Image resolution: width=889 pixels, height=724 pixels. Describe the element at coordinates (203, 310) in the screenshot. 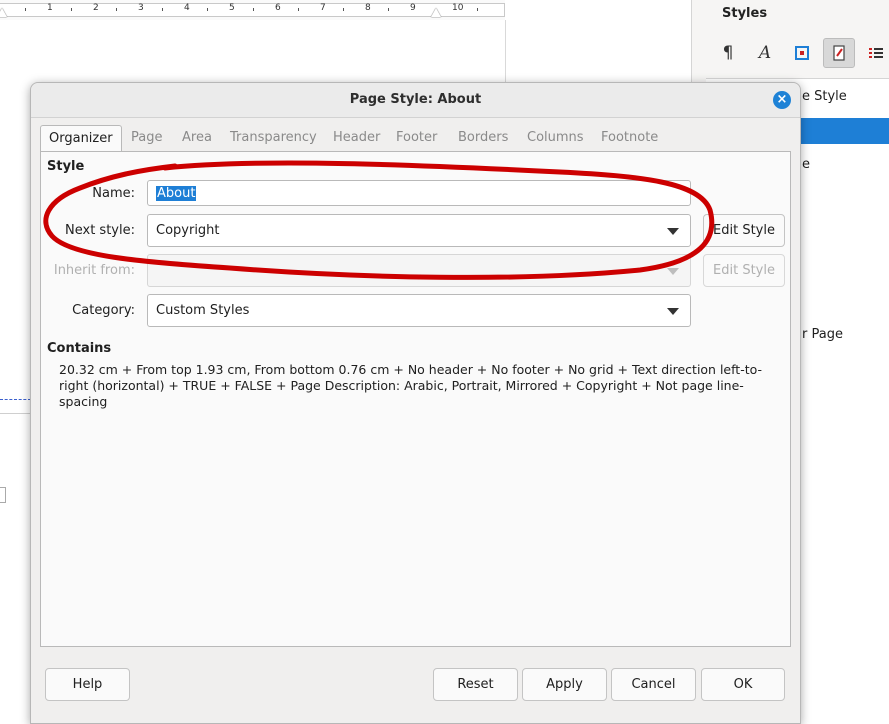

I see `category-value: Custom Styles` at that location.